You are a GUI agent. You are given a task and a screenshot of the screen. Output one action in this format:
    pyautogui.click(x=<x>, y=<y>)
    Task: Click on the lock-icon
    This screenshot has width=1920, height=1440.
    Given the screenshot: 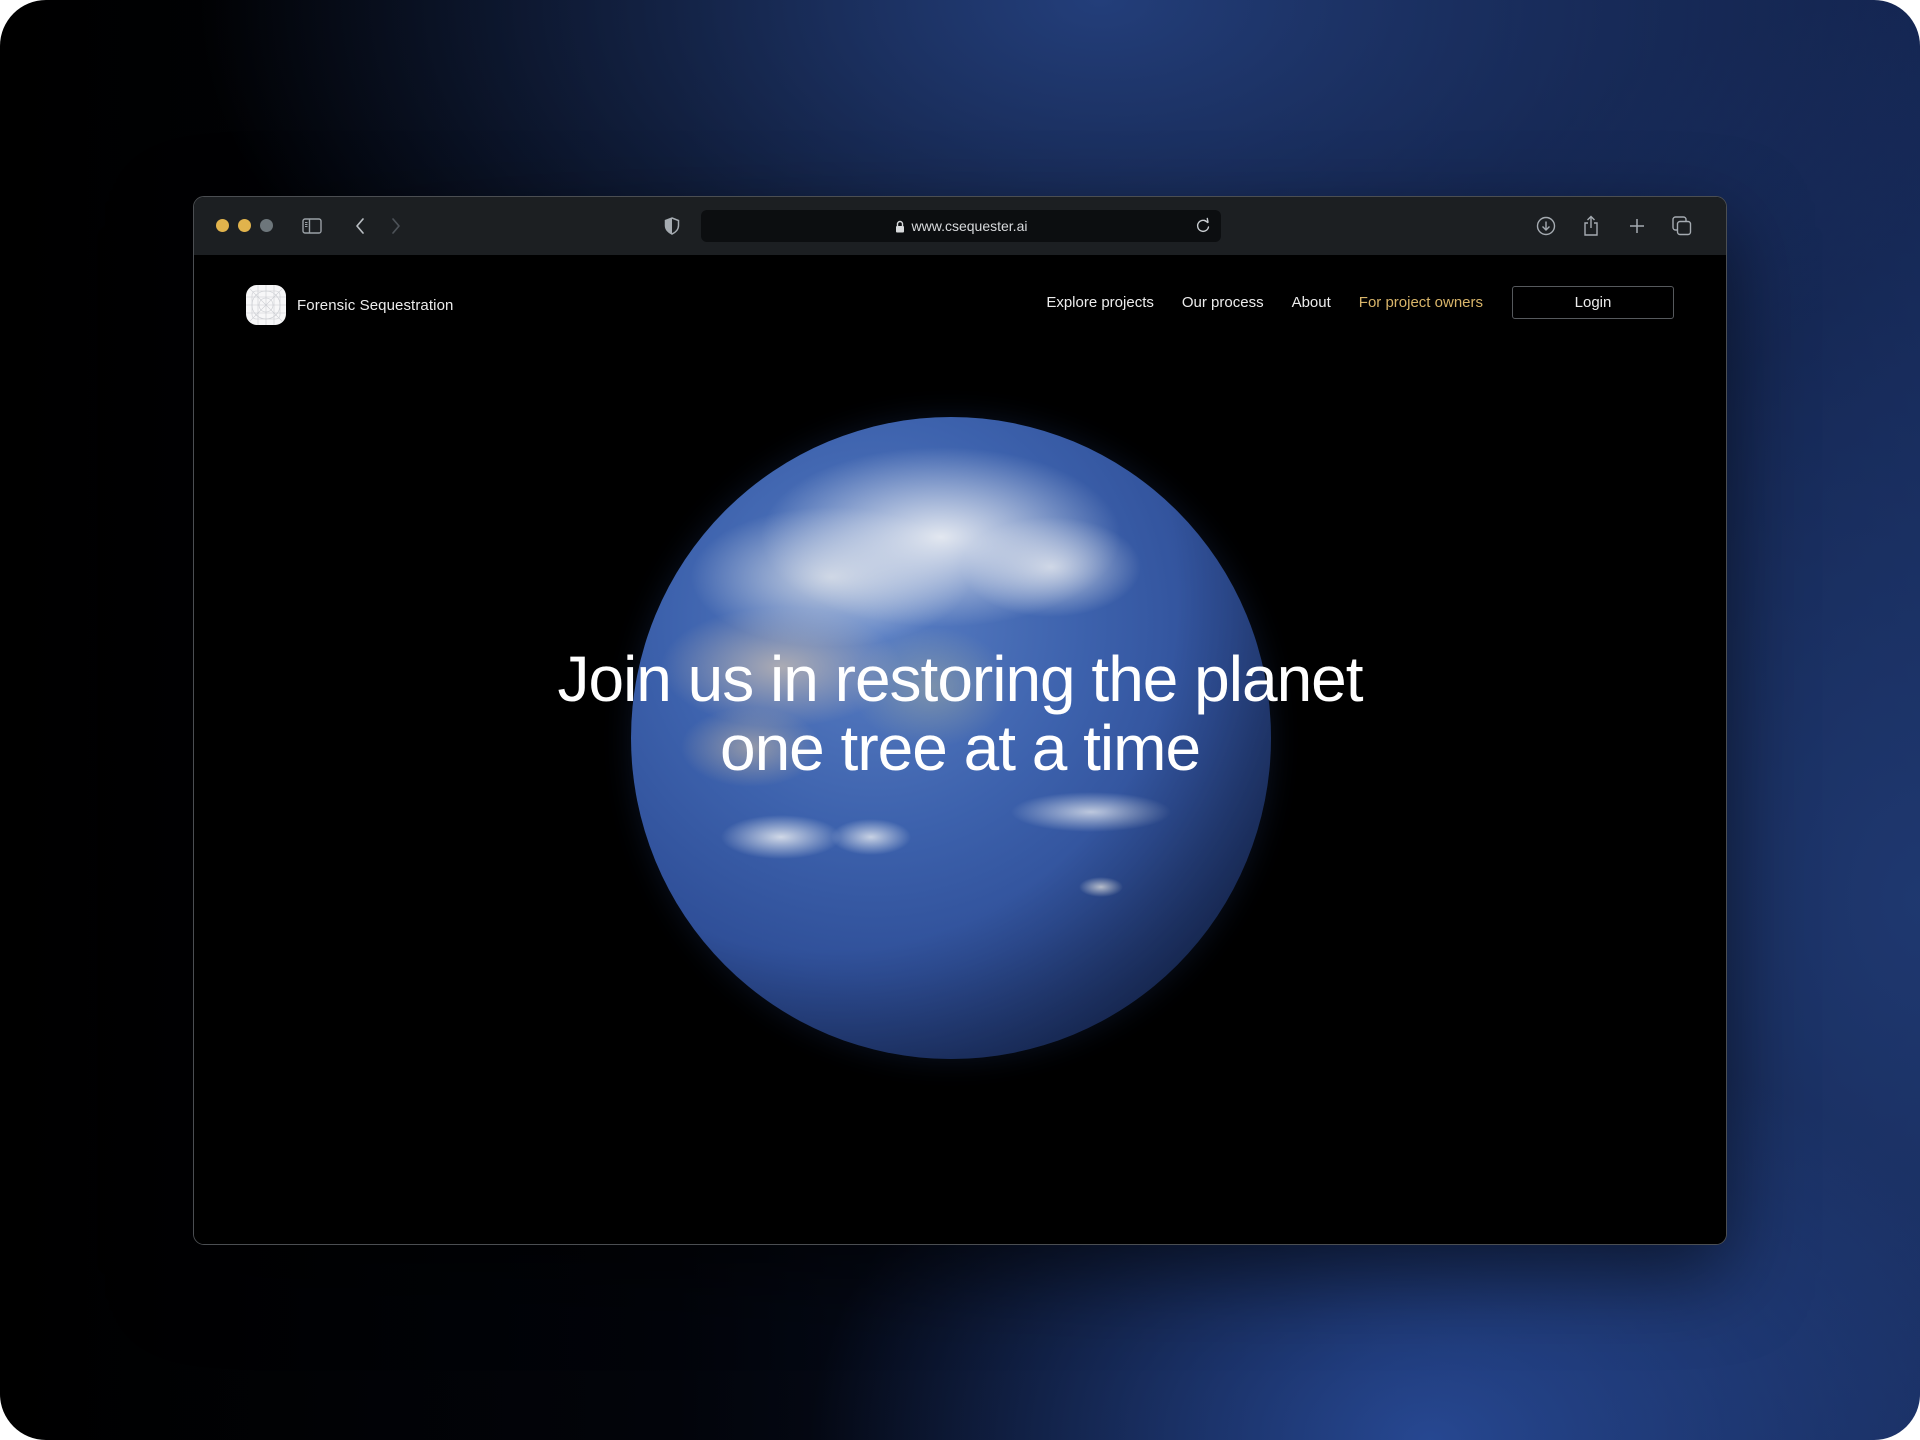 What is the action you would take?
    pyautogui.click(x=900, y=226)
    